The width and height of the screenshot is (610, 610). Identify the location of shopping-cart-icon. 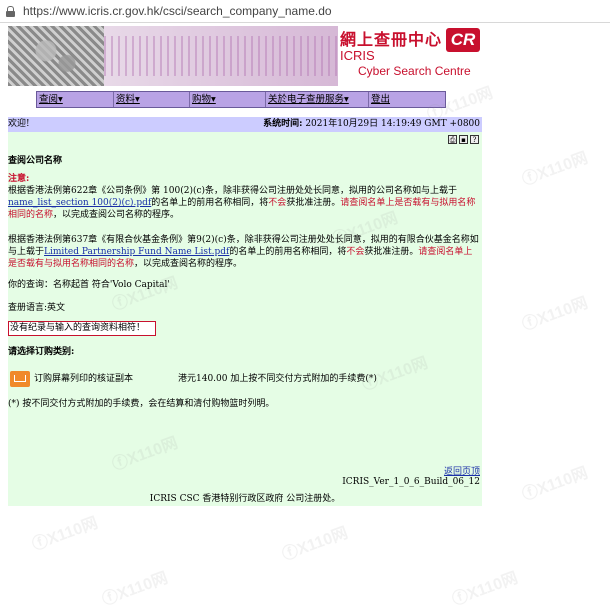
(20, 379).